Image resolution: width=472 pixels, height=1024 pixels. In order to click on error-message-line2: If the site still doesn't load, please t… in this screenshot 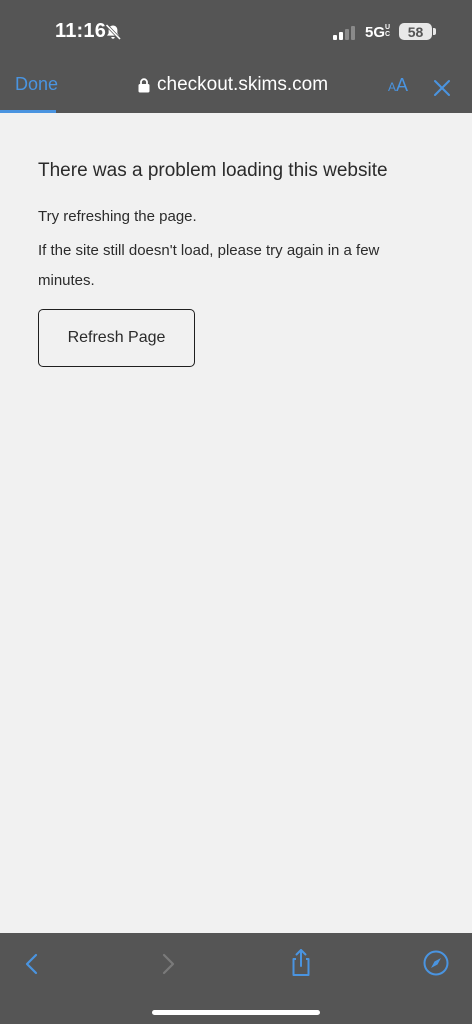, I will do `click(209, 265)`.